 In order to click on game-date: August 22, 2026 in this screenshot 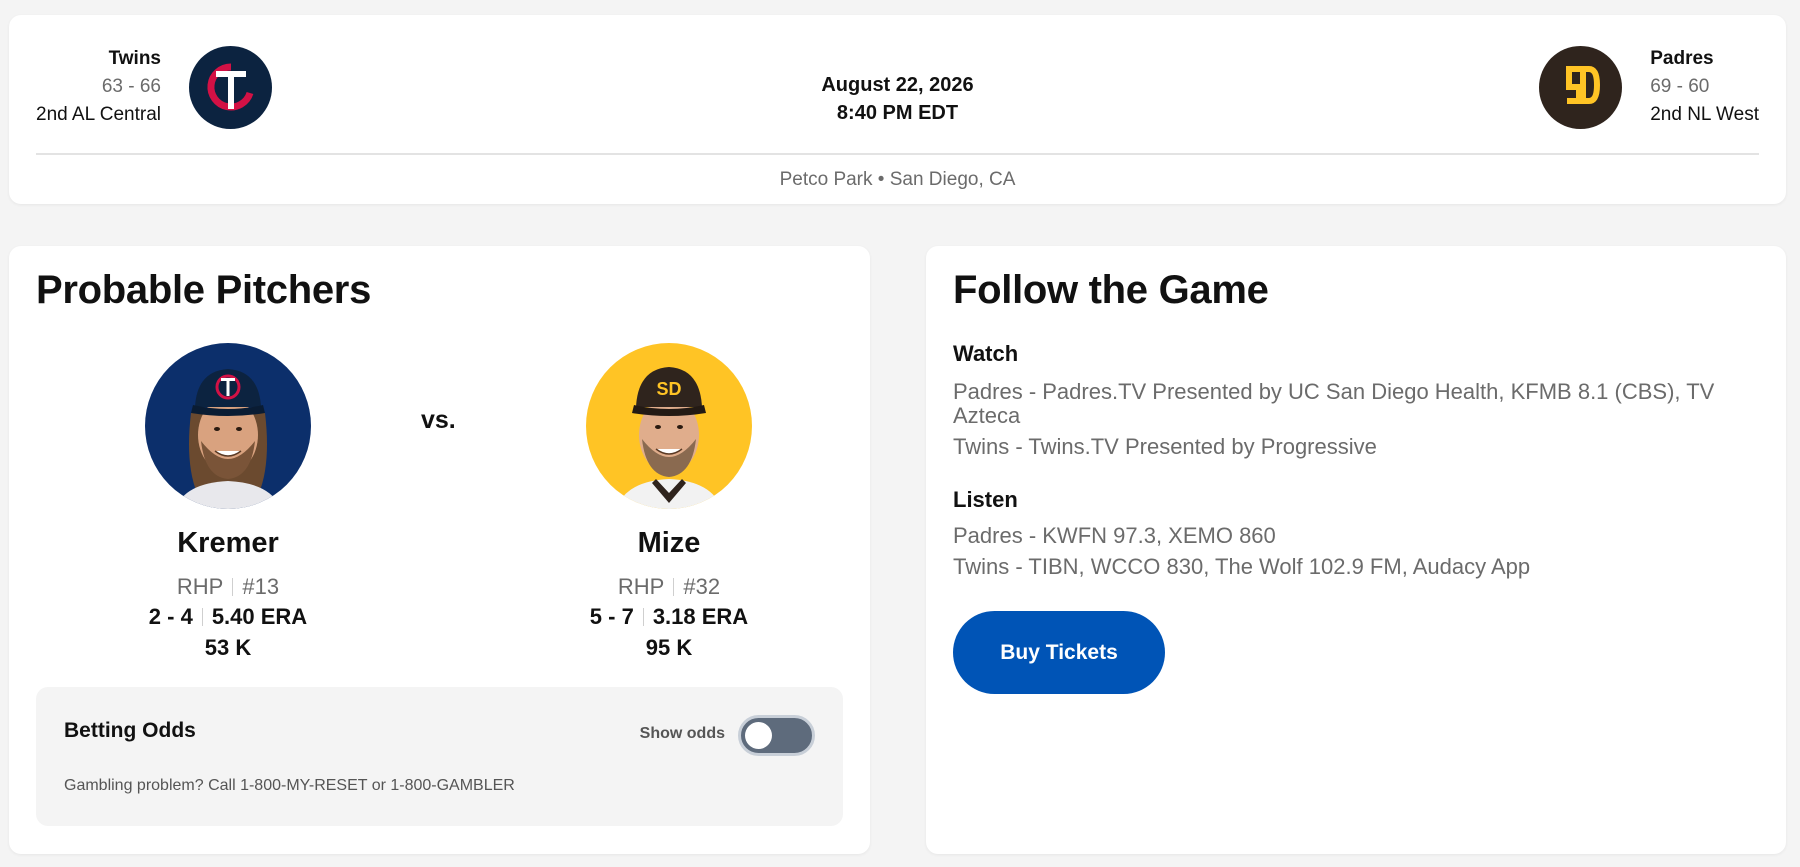, I will do `click(897, 85)`.